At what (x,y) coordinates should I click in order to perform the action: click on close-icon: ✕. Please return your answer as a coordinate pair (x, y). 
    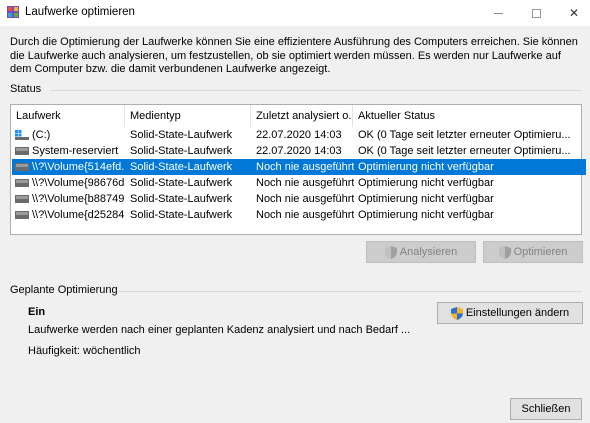
    Looking at the image, I should click on (574, 13).